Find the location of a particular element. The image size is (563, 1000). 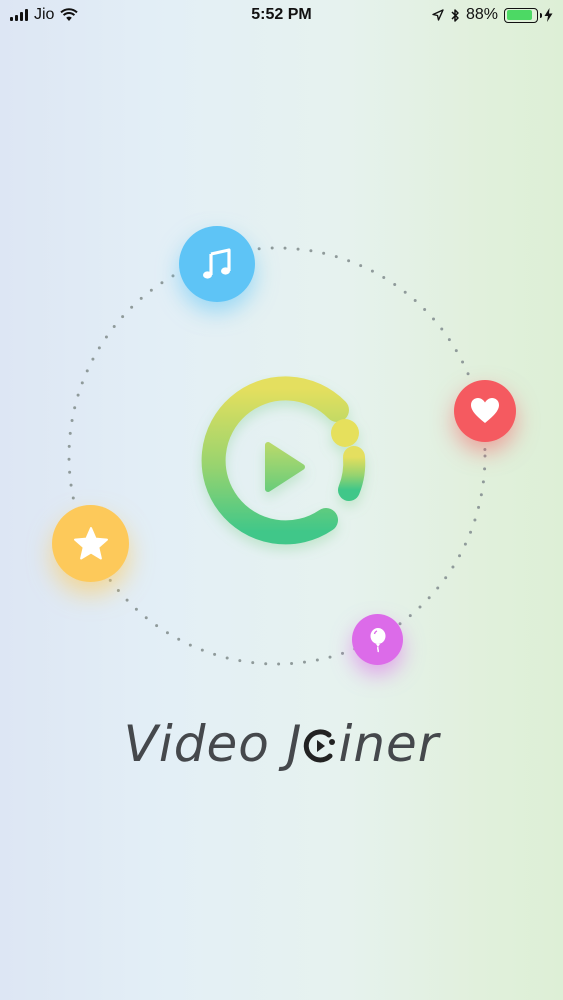

star-icon is located at coordinates (90, 542).